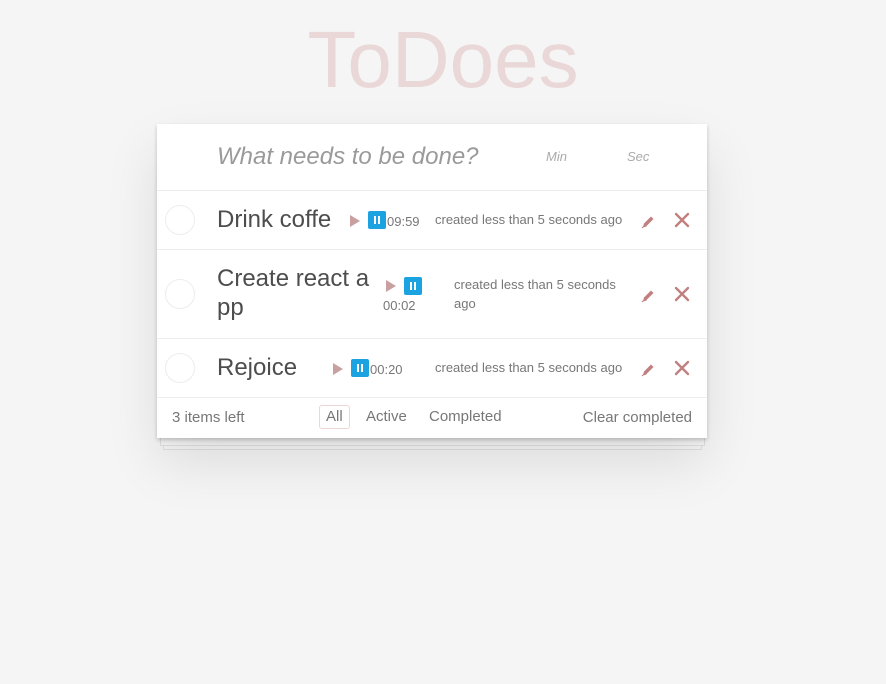  I want to click on todo-created-line: ago, so click(465, 303).